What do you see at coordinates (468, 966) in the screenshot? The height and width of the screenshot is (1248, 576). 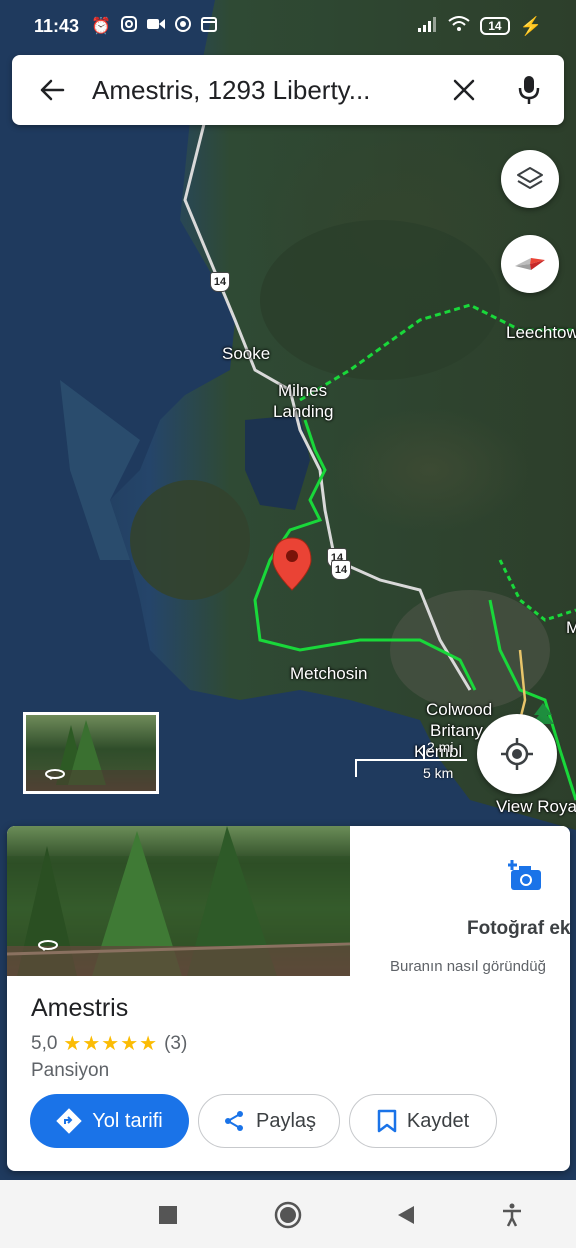 I see `add-photo-subtitle: Buranın nasıl göründüğ` at bounding box center [468, 966].